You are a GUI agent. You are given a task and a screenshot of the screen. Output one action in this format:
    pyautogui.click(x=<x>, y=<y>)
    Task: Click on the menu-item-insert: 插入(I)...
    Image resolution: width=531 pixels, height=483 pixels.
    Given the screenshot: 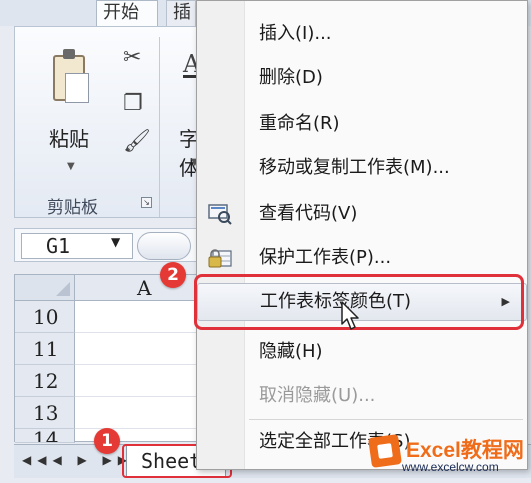 What is the action you would take?
    pyautogui.click(x=362, y=34)
    